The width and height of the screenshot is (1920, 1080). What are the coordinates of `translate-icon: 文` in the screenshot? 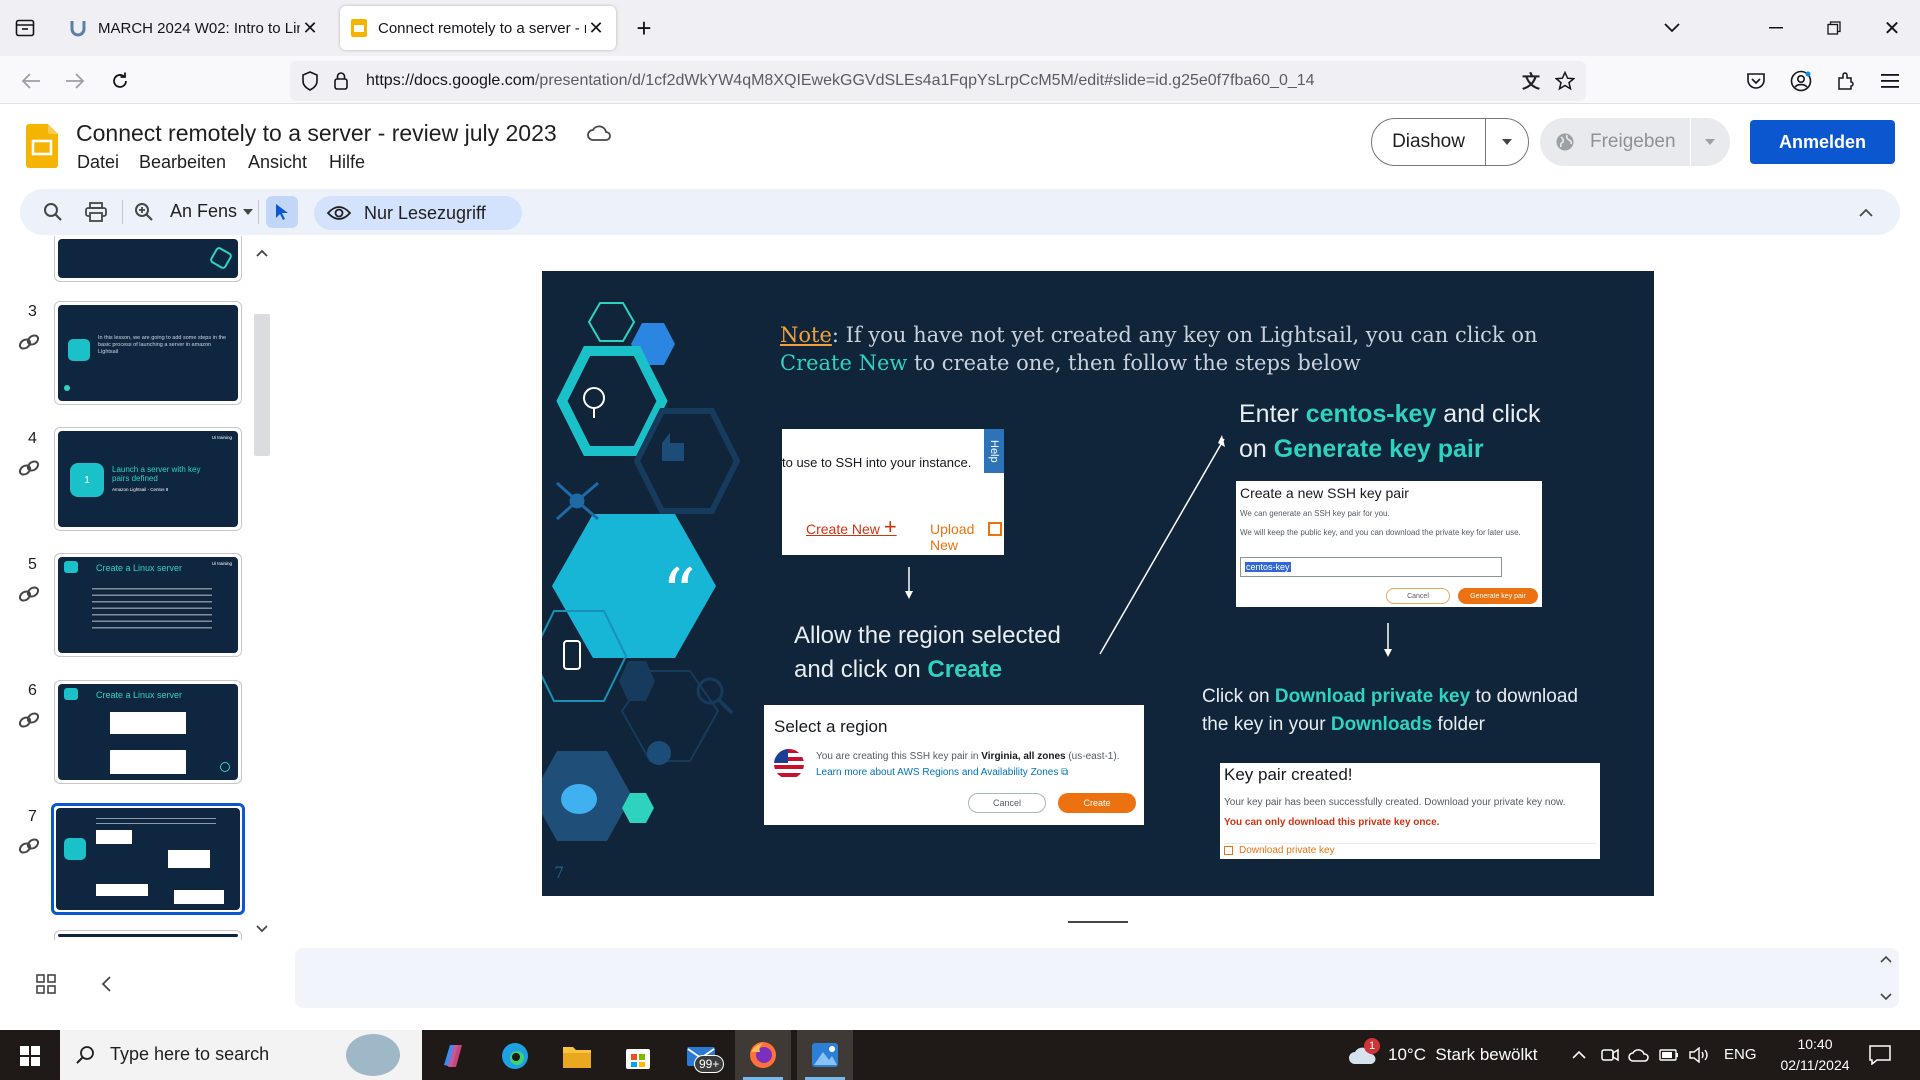 It's located at (1531, 81).